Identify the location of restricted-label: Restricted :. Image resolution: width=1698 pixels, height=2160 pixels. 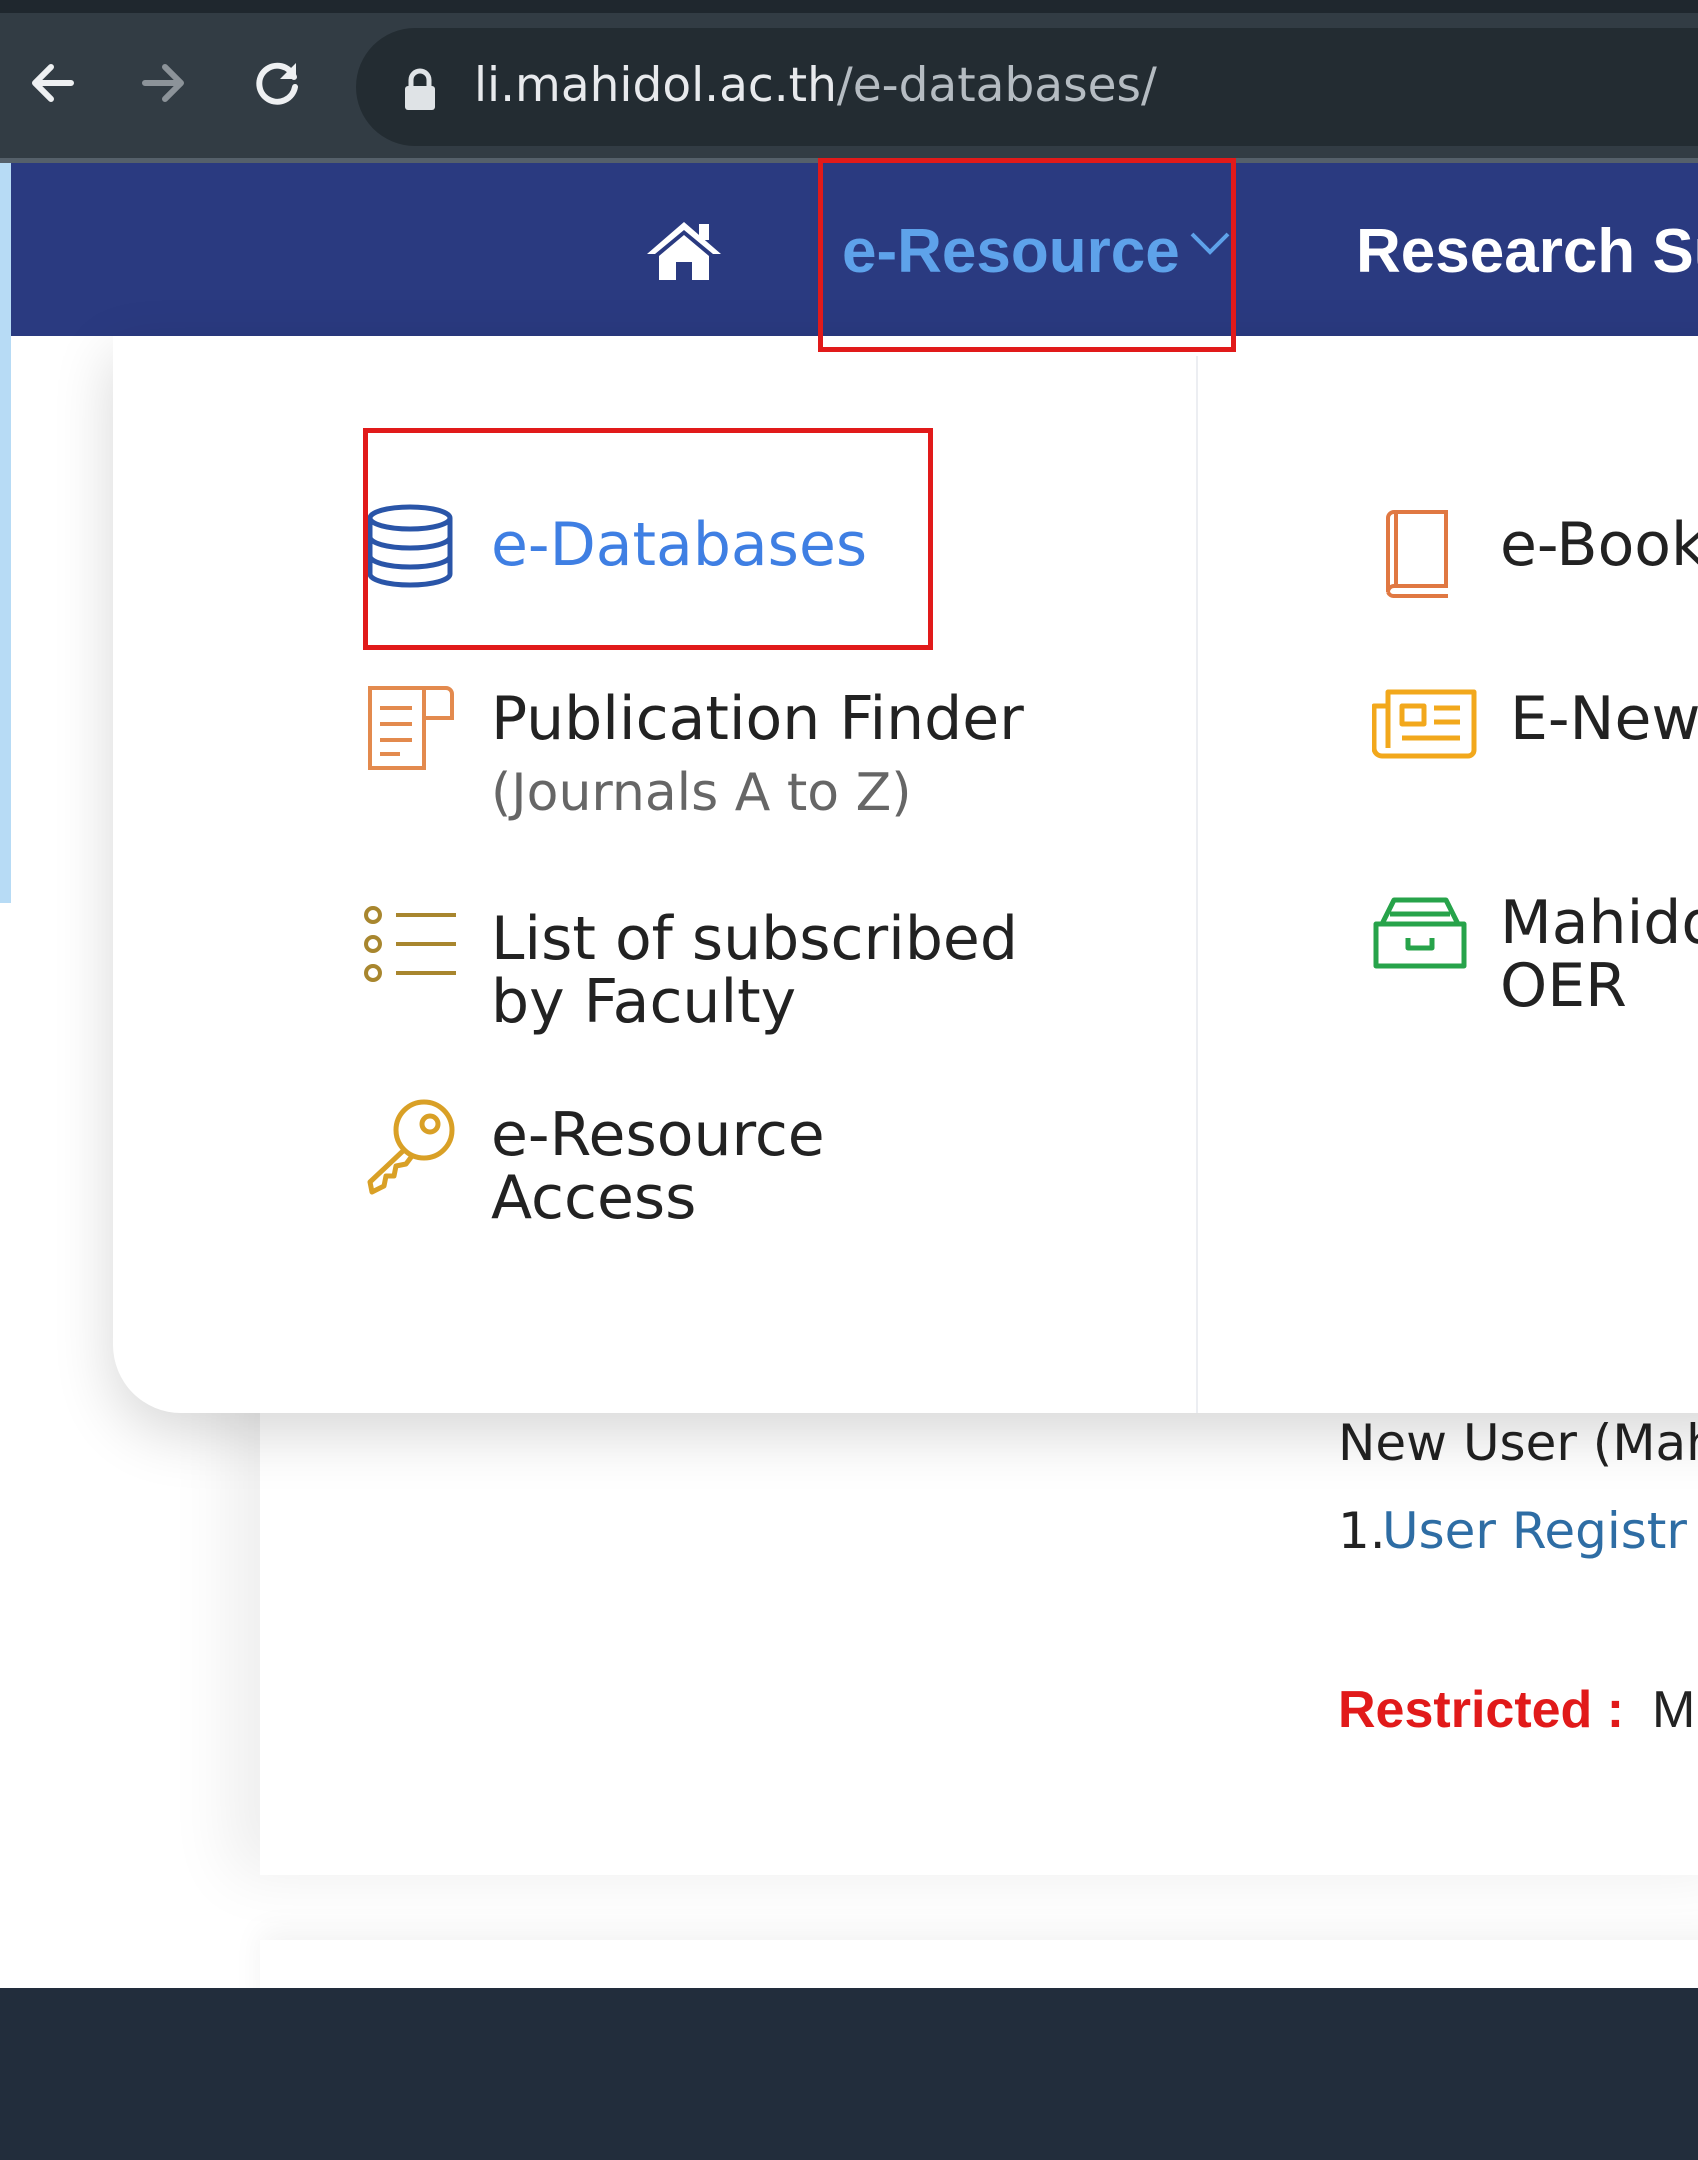
(1481, 1710).